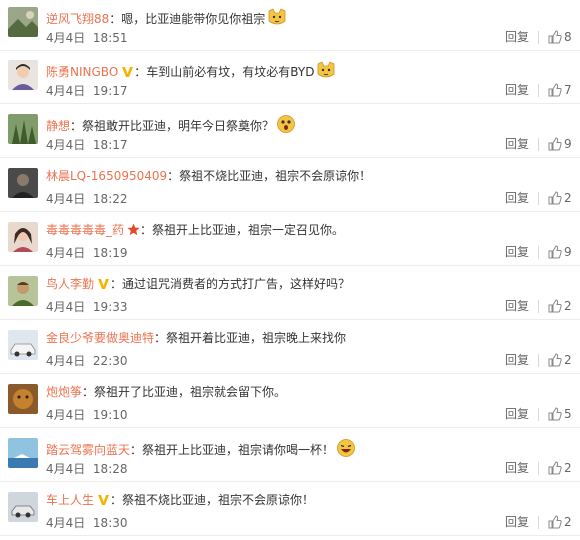  Describe the element at coordinates (560, 37) in the screenshot. I see `like-button: 8` at that location.